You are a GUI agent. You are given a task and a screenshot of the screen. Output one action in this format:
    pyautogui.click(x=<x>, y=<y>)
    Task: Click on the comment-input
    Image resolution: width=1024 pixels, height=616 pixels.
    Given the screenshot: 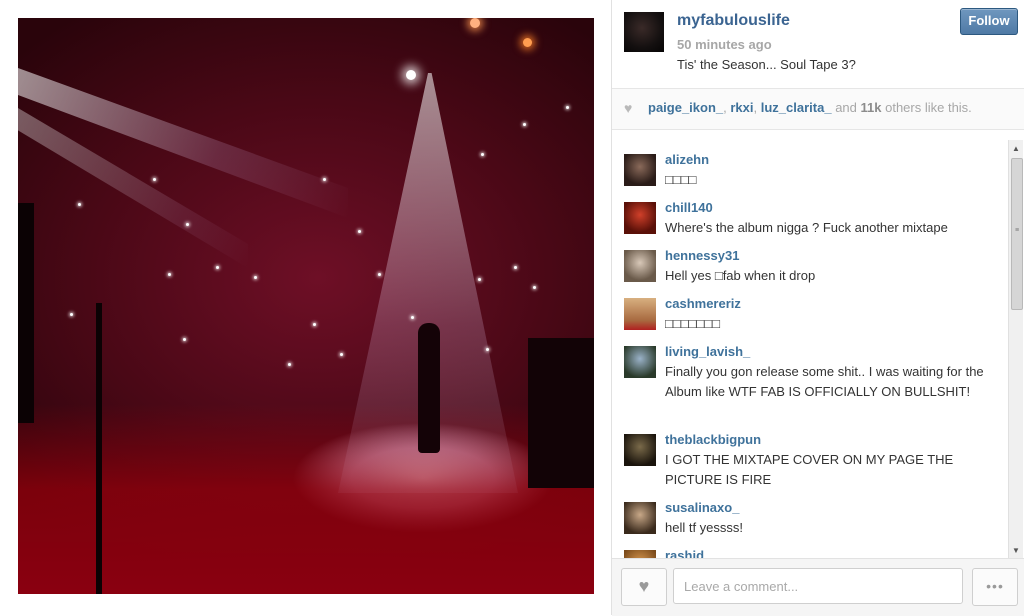 What is the action you would take?
    pyautogui.click(x=818, y=586)
    